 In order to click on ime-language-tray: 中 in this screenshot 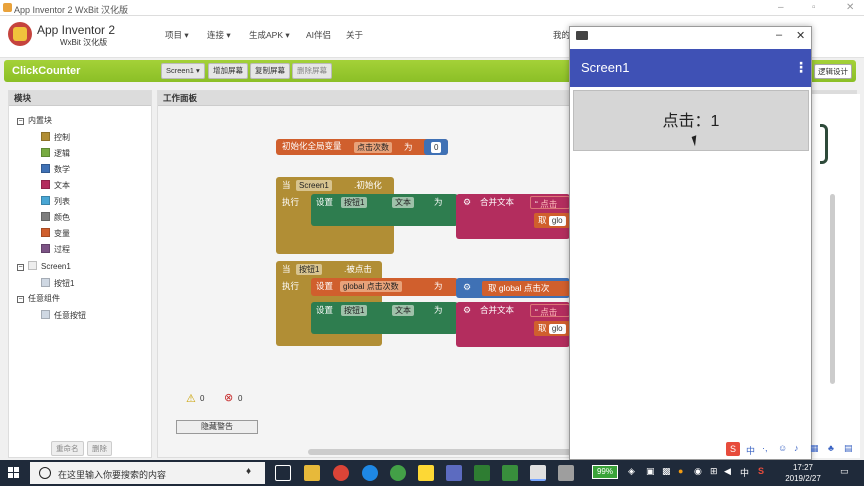, I will do `click(744, 472)`.